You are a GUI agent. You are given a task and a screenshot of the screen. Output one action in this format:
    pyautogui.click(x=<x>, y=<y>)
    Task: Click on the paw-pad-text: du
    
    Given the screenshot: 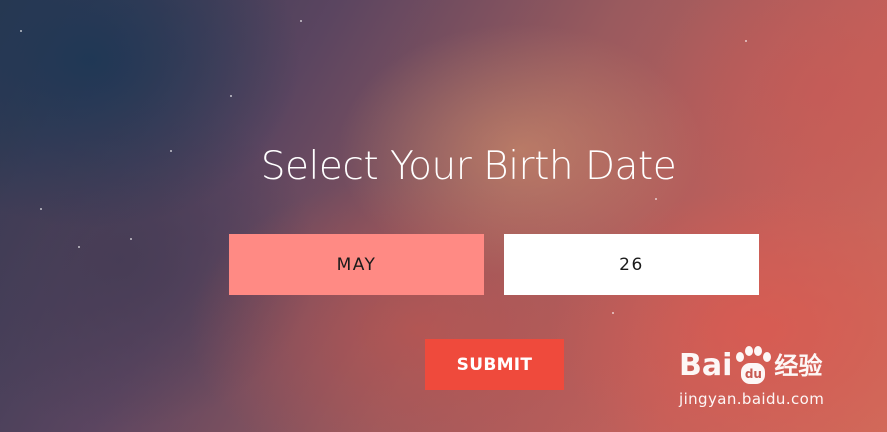 What is the action you would take?
    pyautogui.click(x=753, y=373)
    